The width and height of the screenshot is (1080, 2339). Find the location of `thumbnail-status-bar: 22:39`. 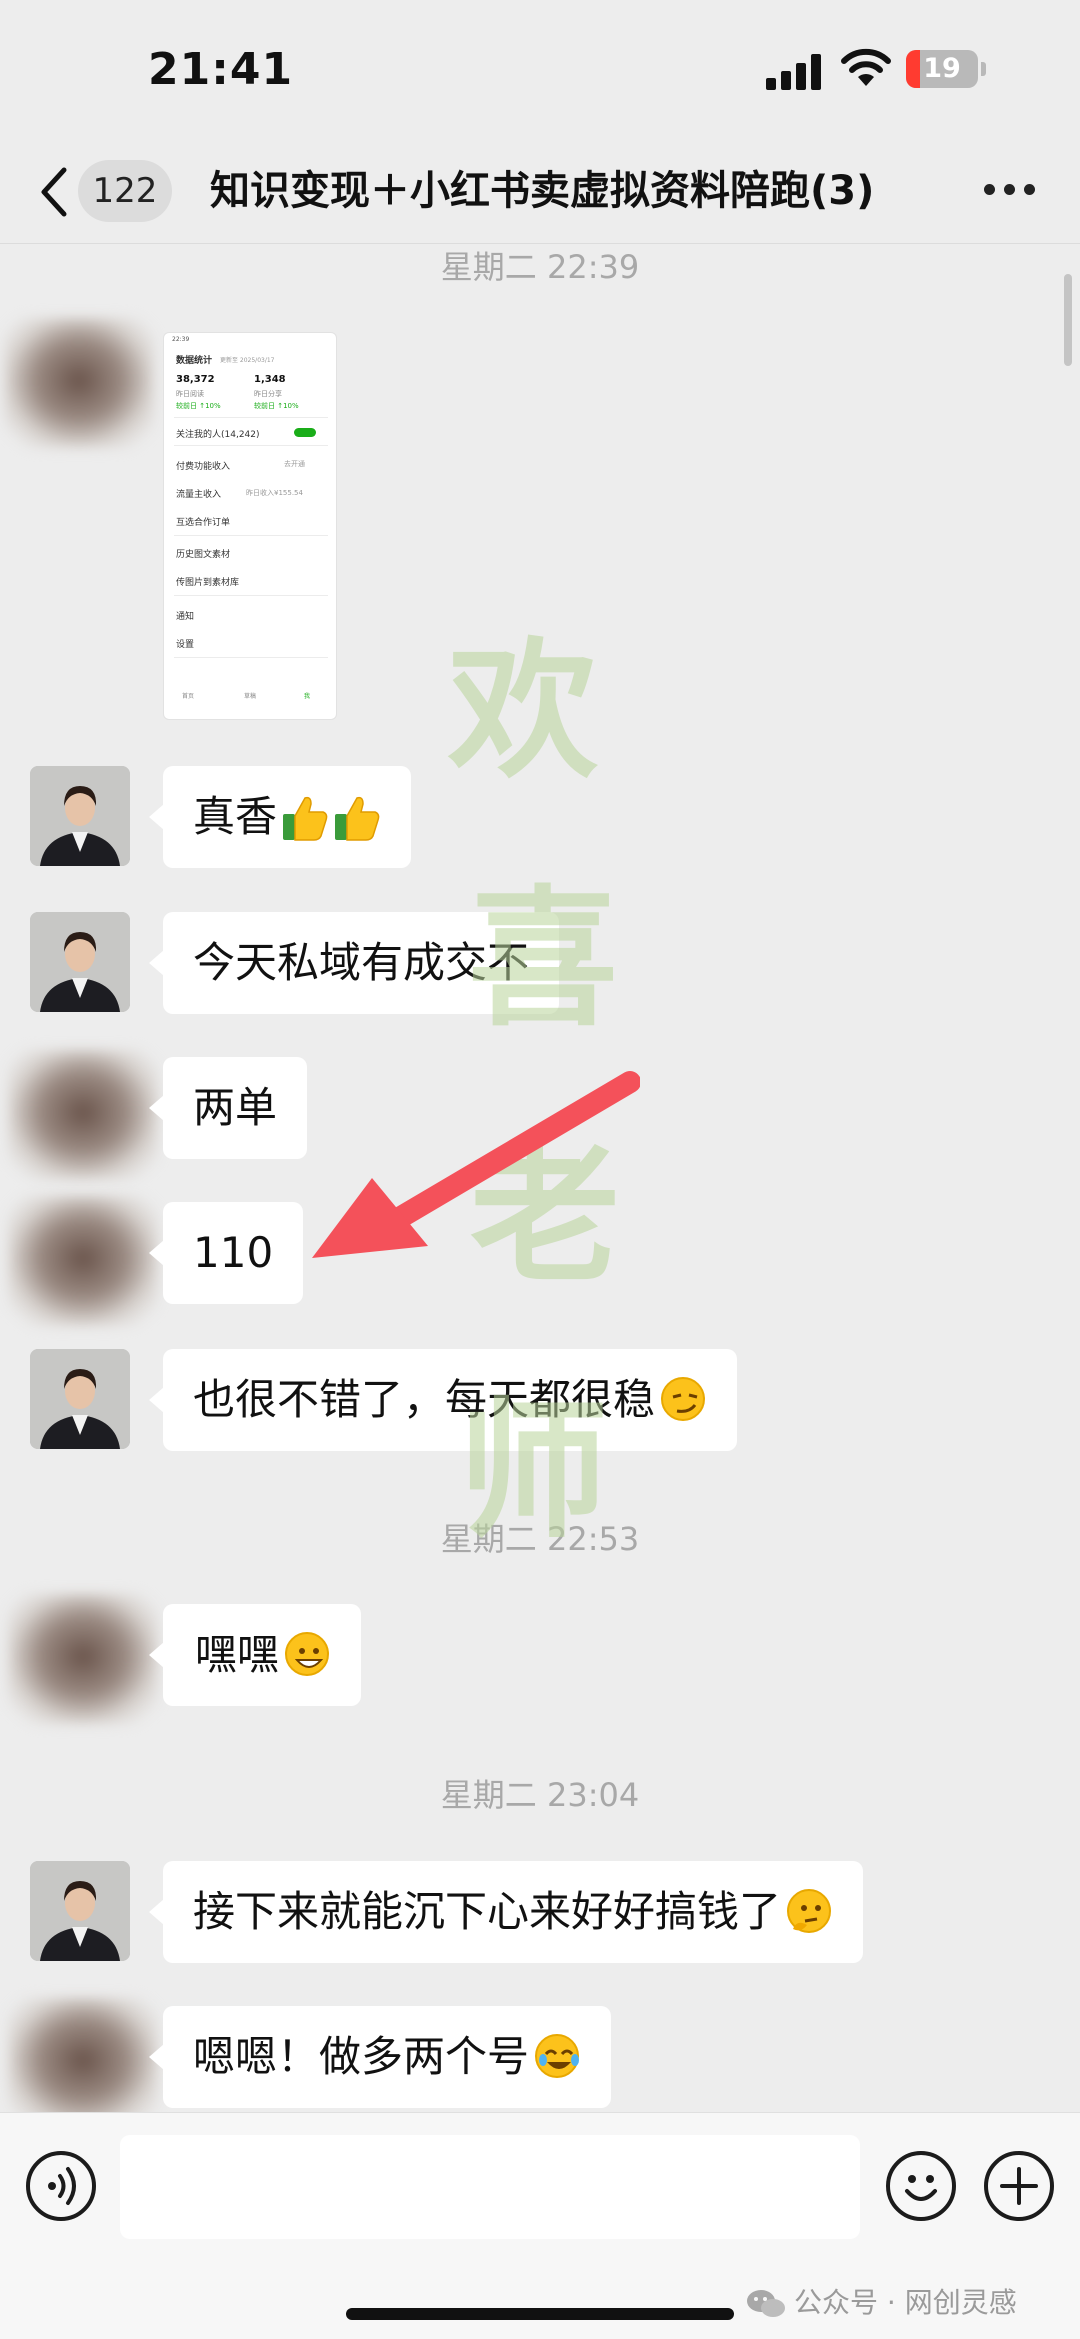

thumbnail-status-bar: 22:39 is located at coordinates (181, 339).